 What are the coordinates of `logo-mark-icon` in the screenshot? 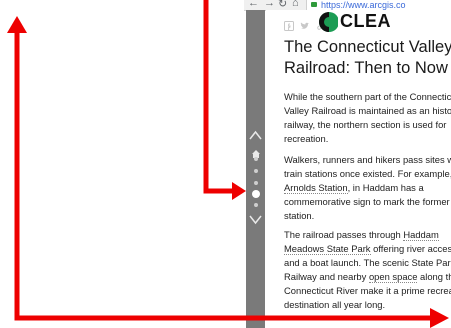 It's located at (328, 22).